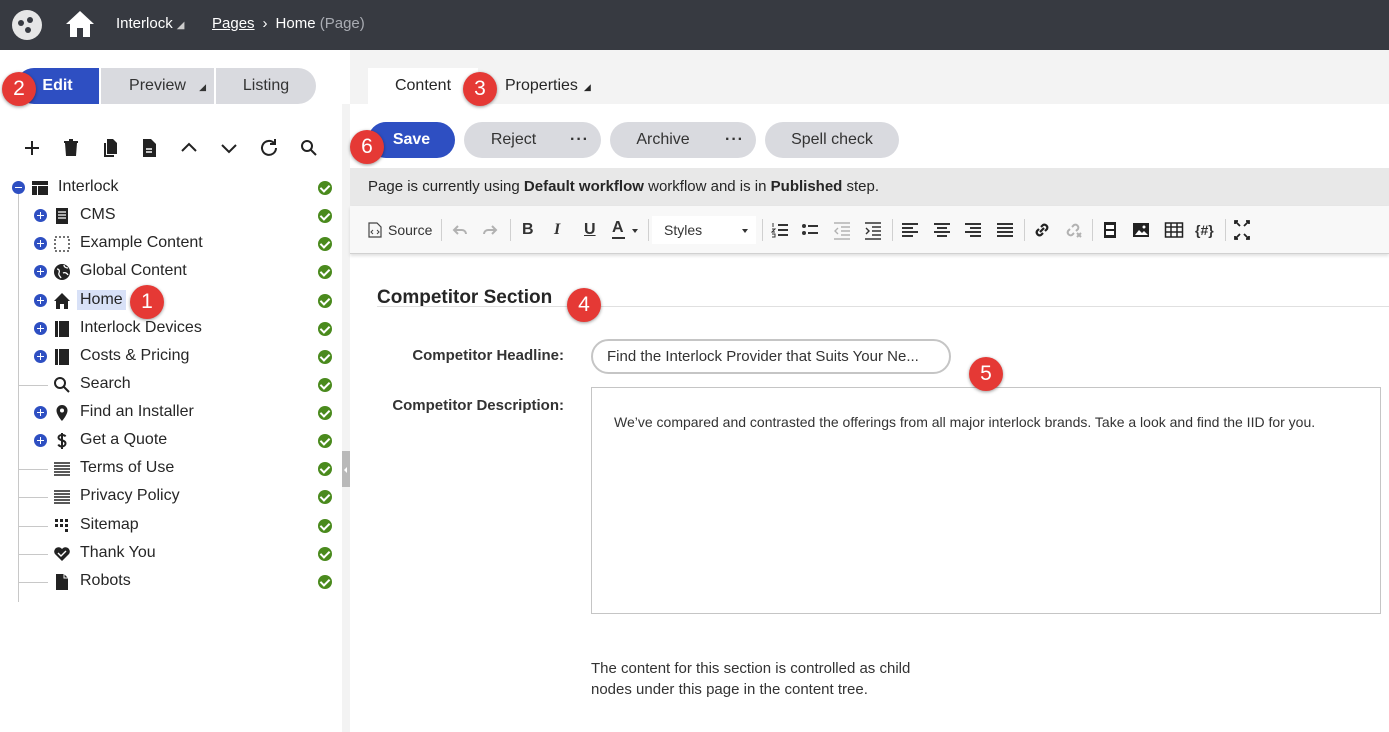  What do you see at coordinates (269, 148) in the screenshot?
I see `refresh-icon` at bounding box center [269, 148].